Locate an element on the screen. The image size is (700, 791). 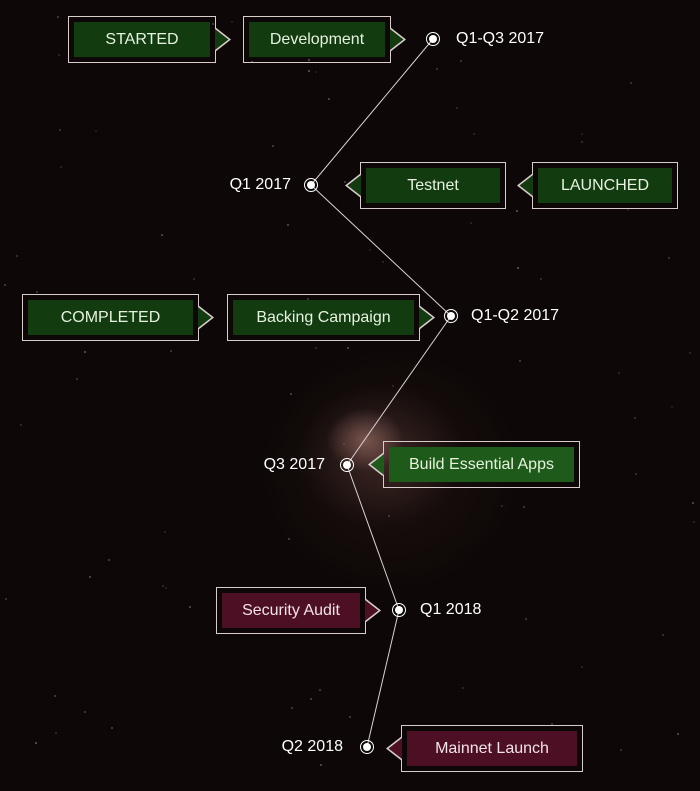
status-badge-completed: COMPLETED is located at coordinates (110, 317).